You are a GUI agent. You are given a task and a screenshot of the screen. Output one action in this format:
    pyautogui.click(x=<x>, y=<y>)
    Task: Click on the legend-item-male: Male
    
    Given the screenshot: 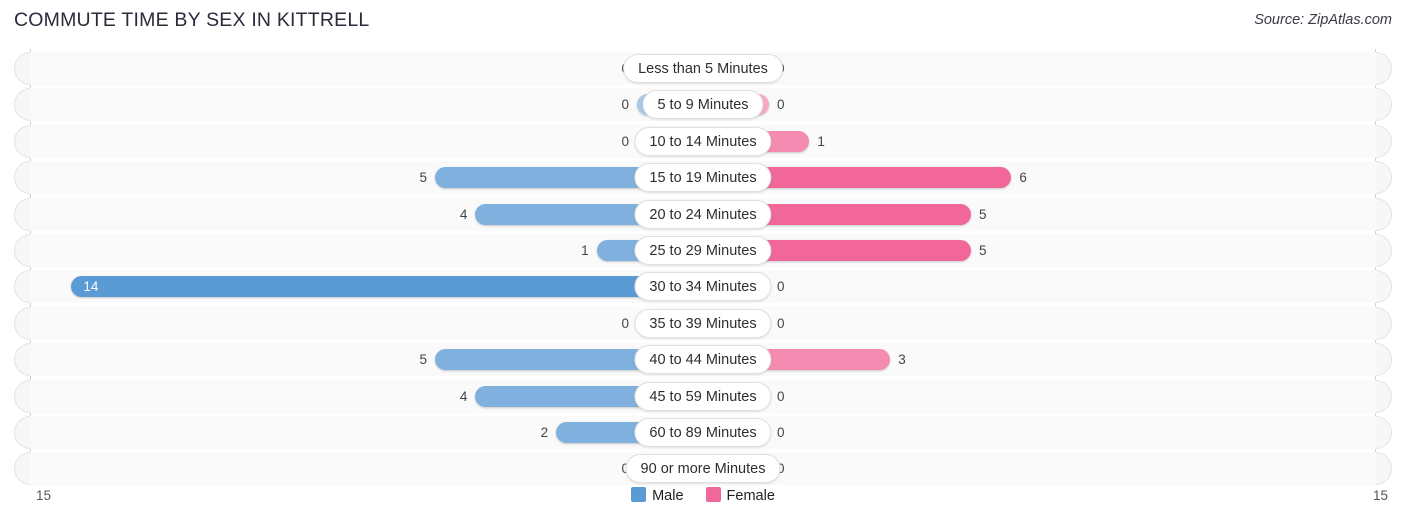 What is the action you would take?
    pyautogui.click(x=657, y=495)
    